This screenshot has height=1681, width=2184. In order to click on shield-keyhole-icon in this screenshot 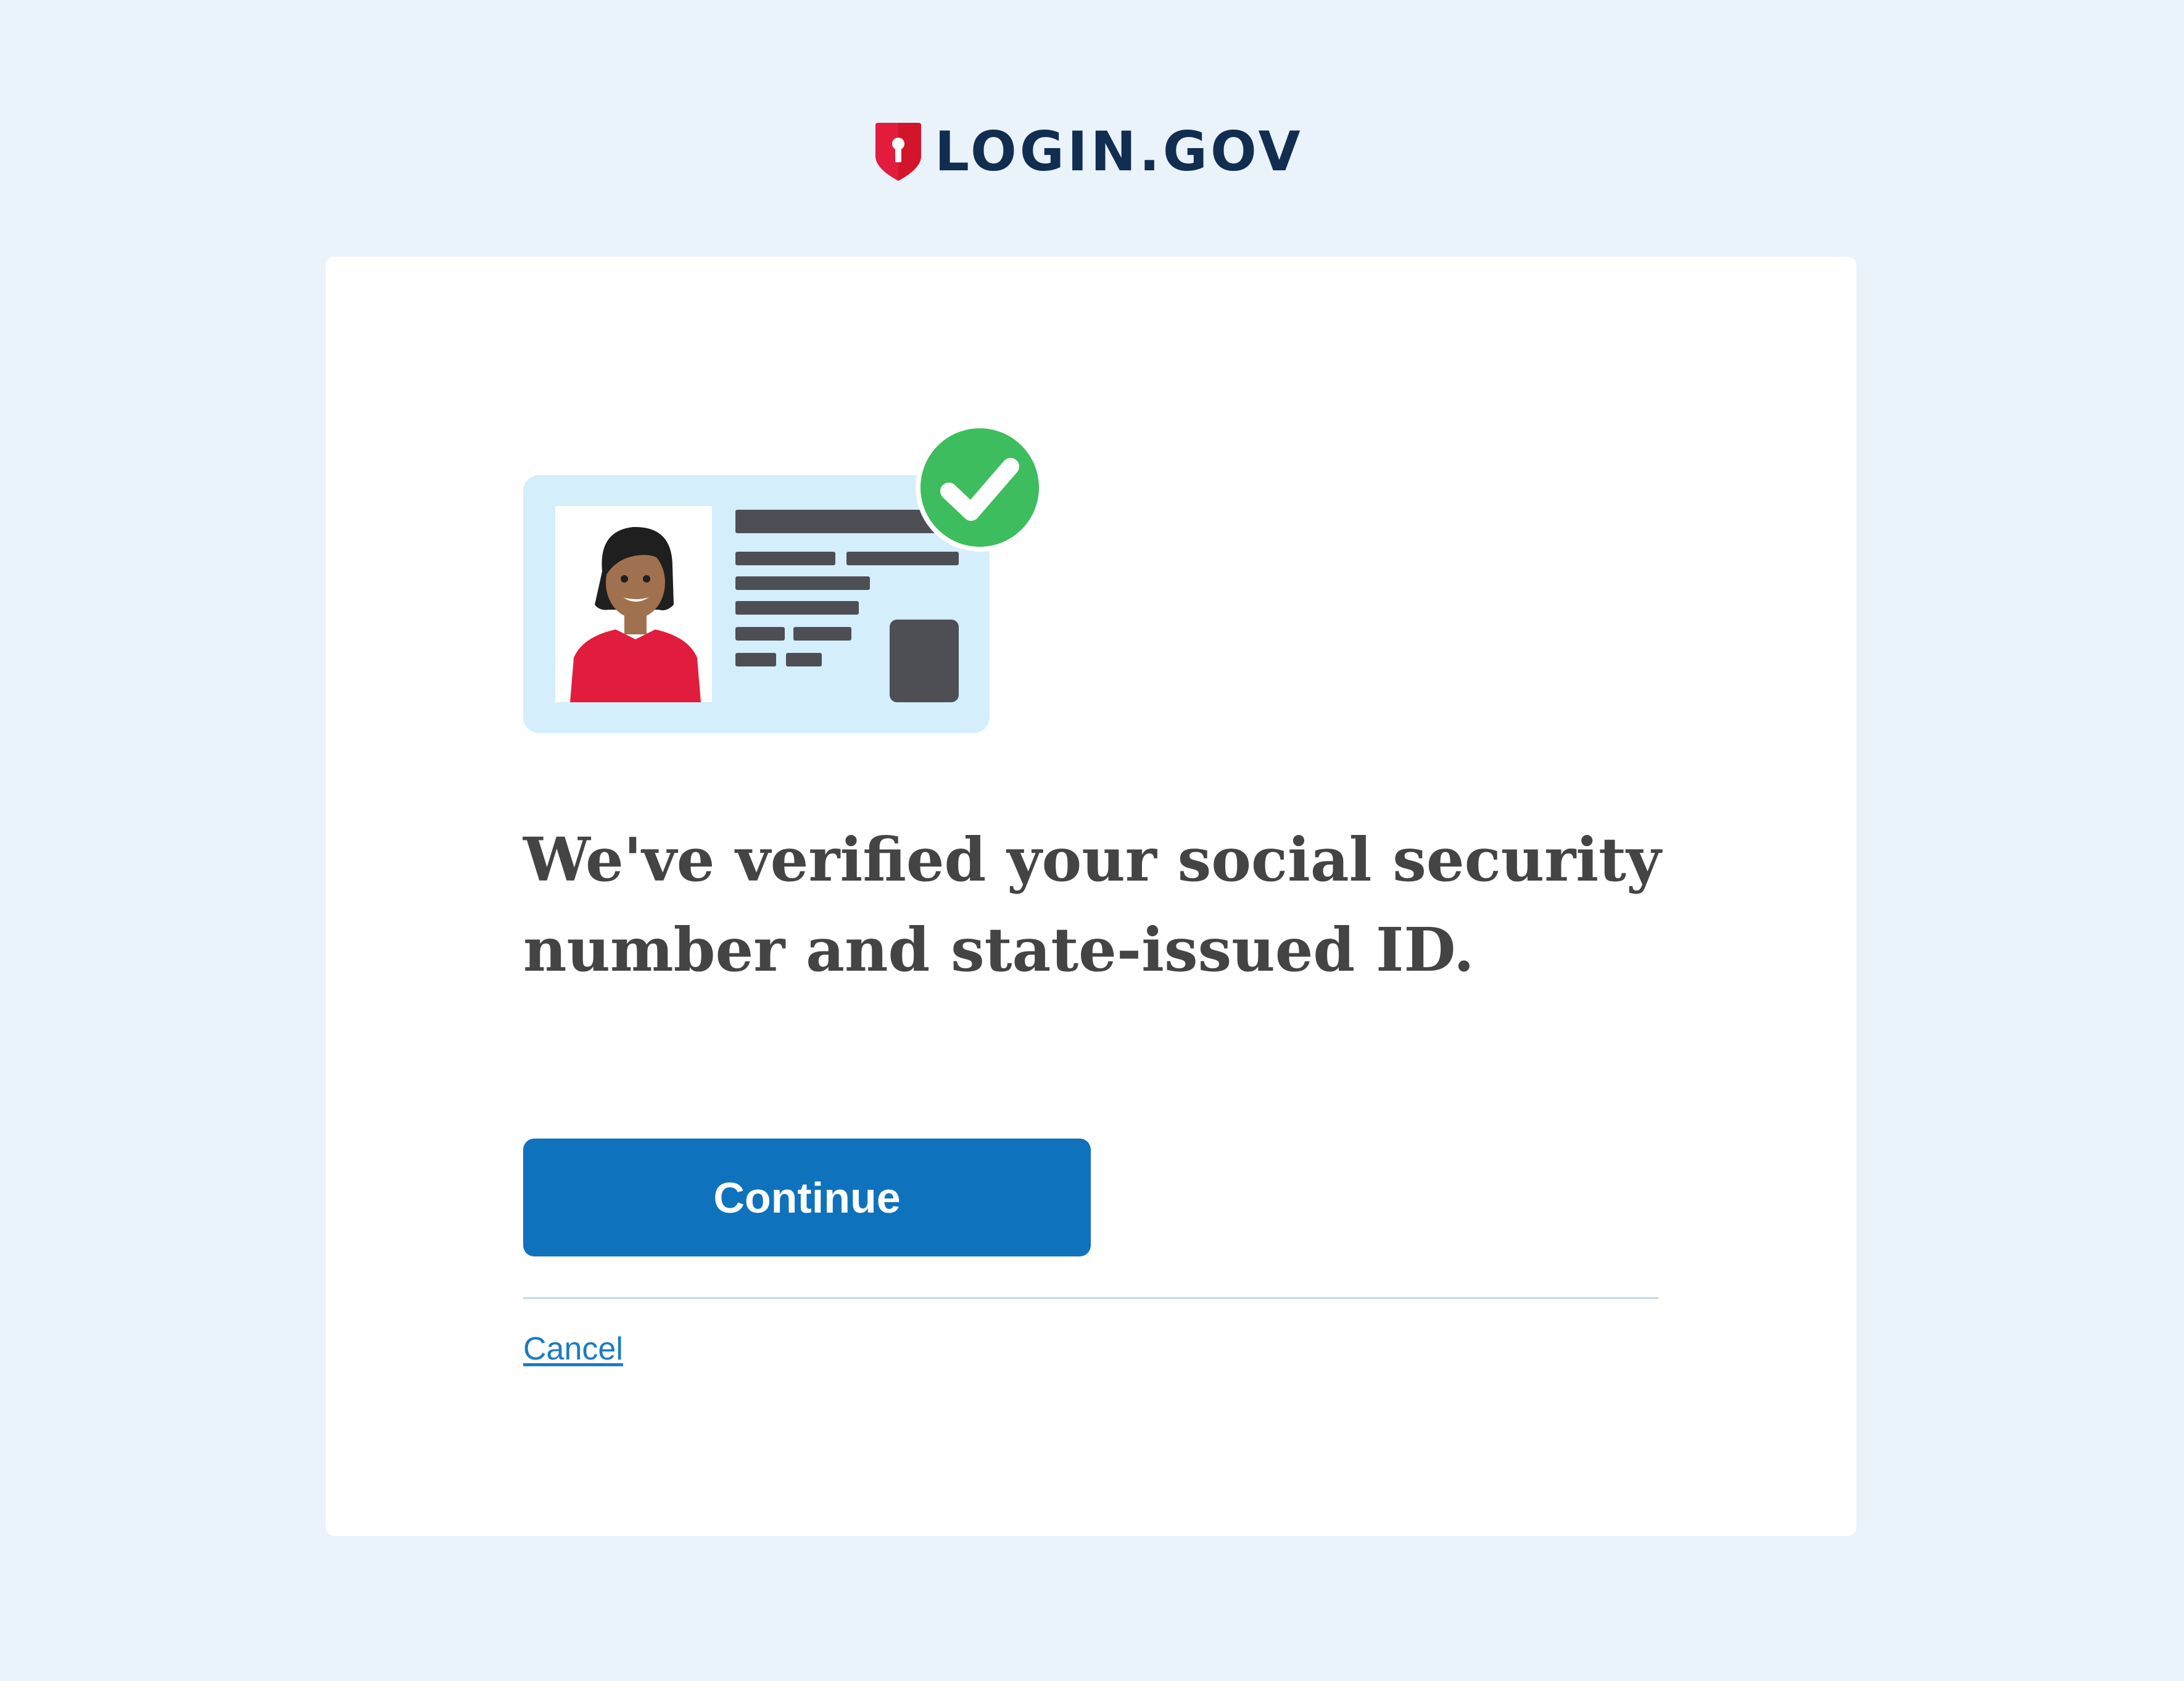, I will do `click(898, 152)`.